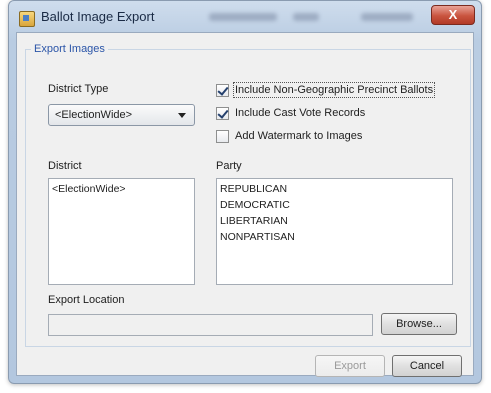 Image resolution: width=491 pixels, height=393 pixels. I want to click on list-item: LIBERTARIAN, so click(254, 221).